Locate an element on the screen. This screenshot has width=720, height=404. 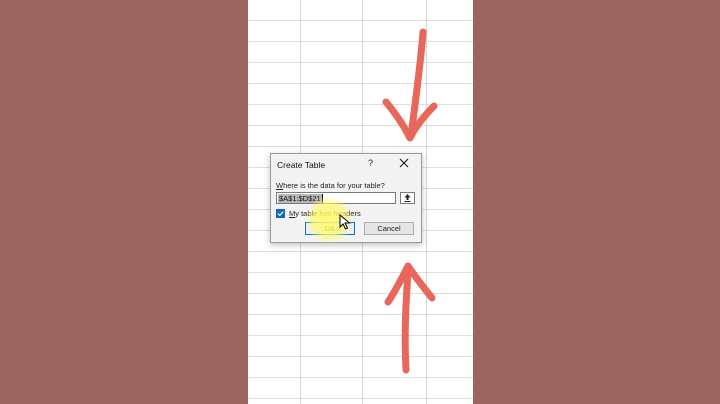
up-arrow-icon is located at coordinates (410, 318).